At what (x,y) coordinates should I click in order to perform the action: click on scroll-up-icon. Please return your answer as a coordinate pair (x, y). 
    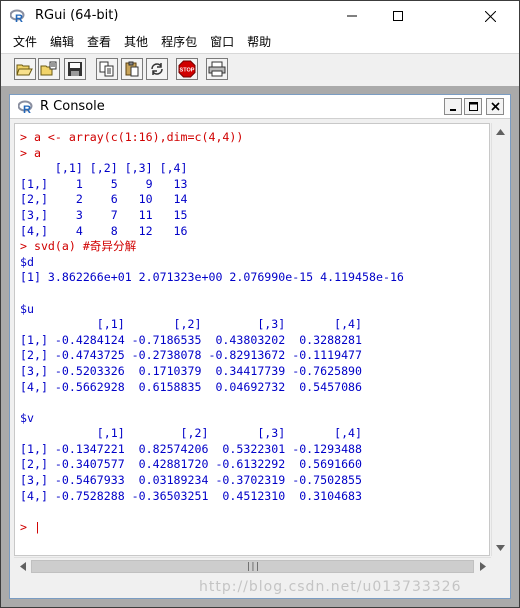
    Looking at the image, I should click on (500, 131).